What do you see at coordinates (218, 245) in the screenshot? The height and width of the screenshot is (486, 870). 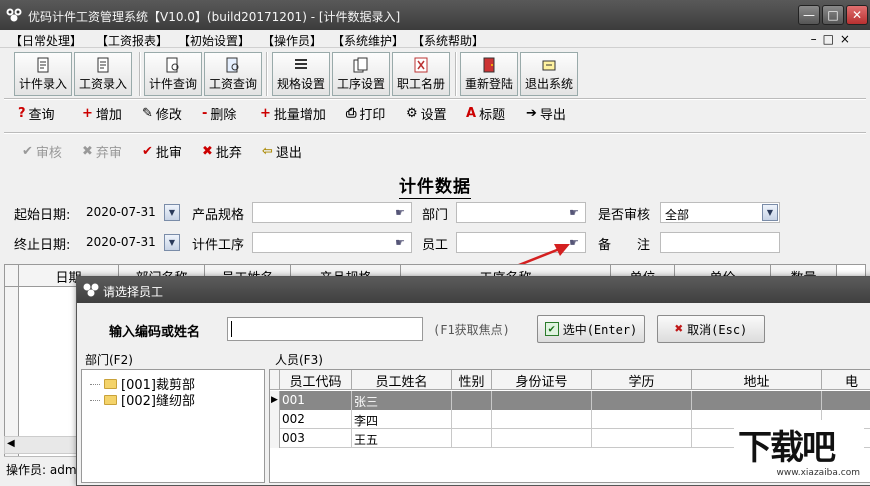 I see `process-label: 计件工序` at bounding box center [218, 245].